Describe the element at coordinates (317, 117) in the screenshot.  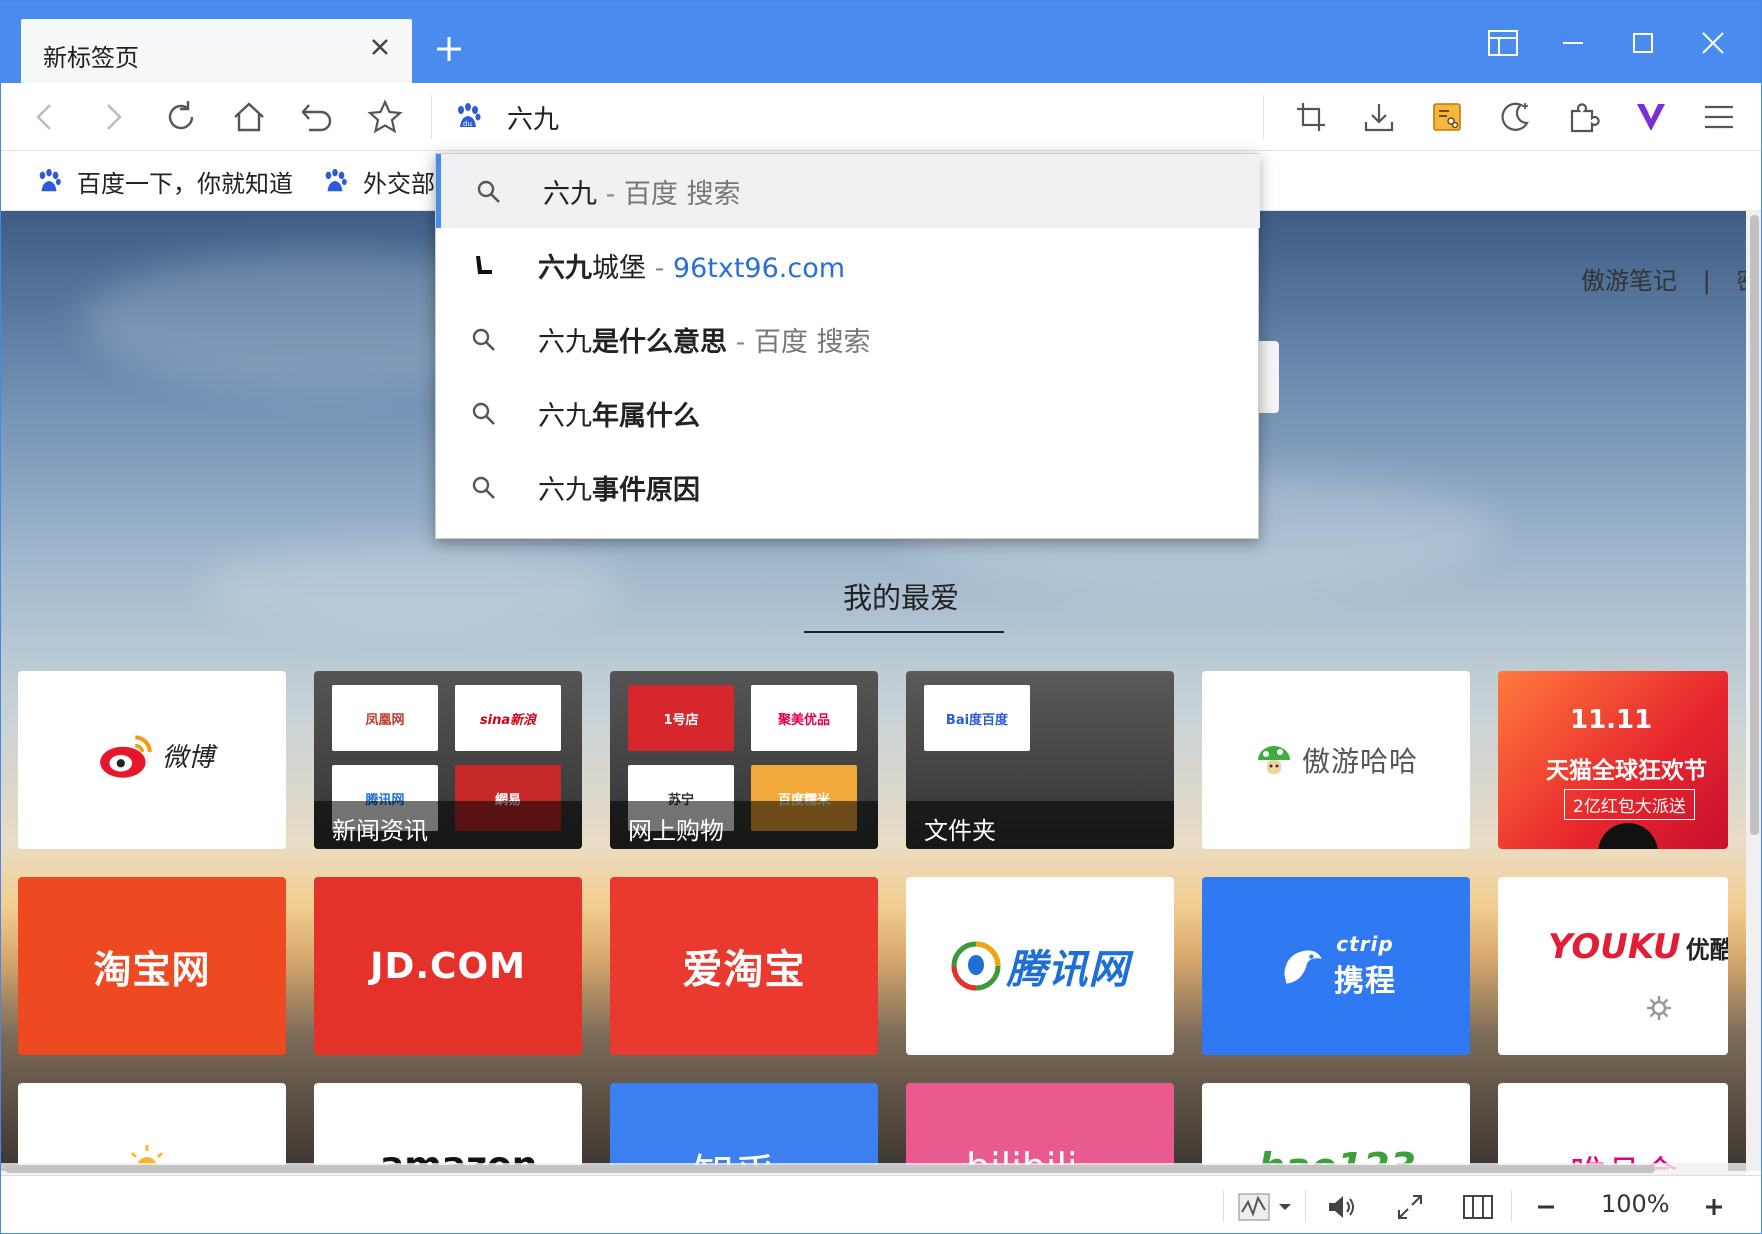
I see `undo-button` at that location.